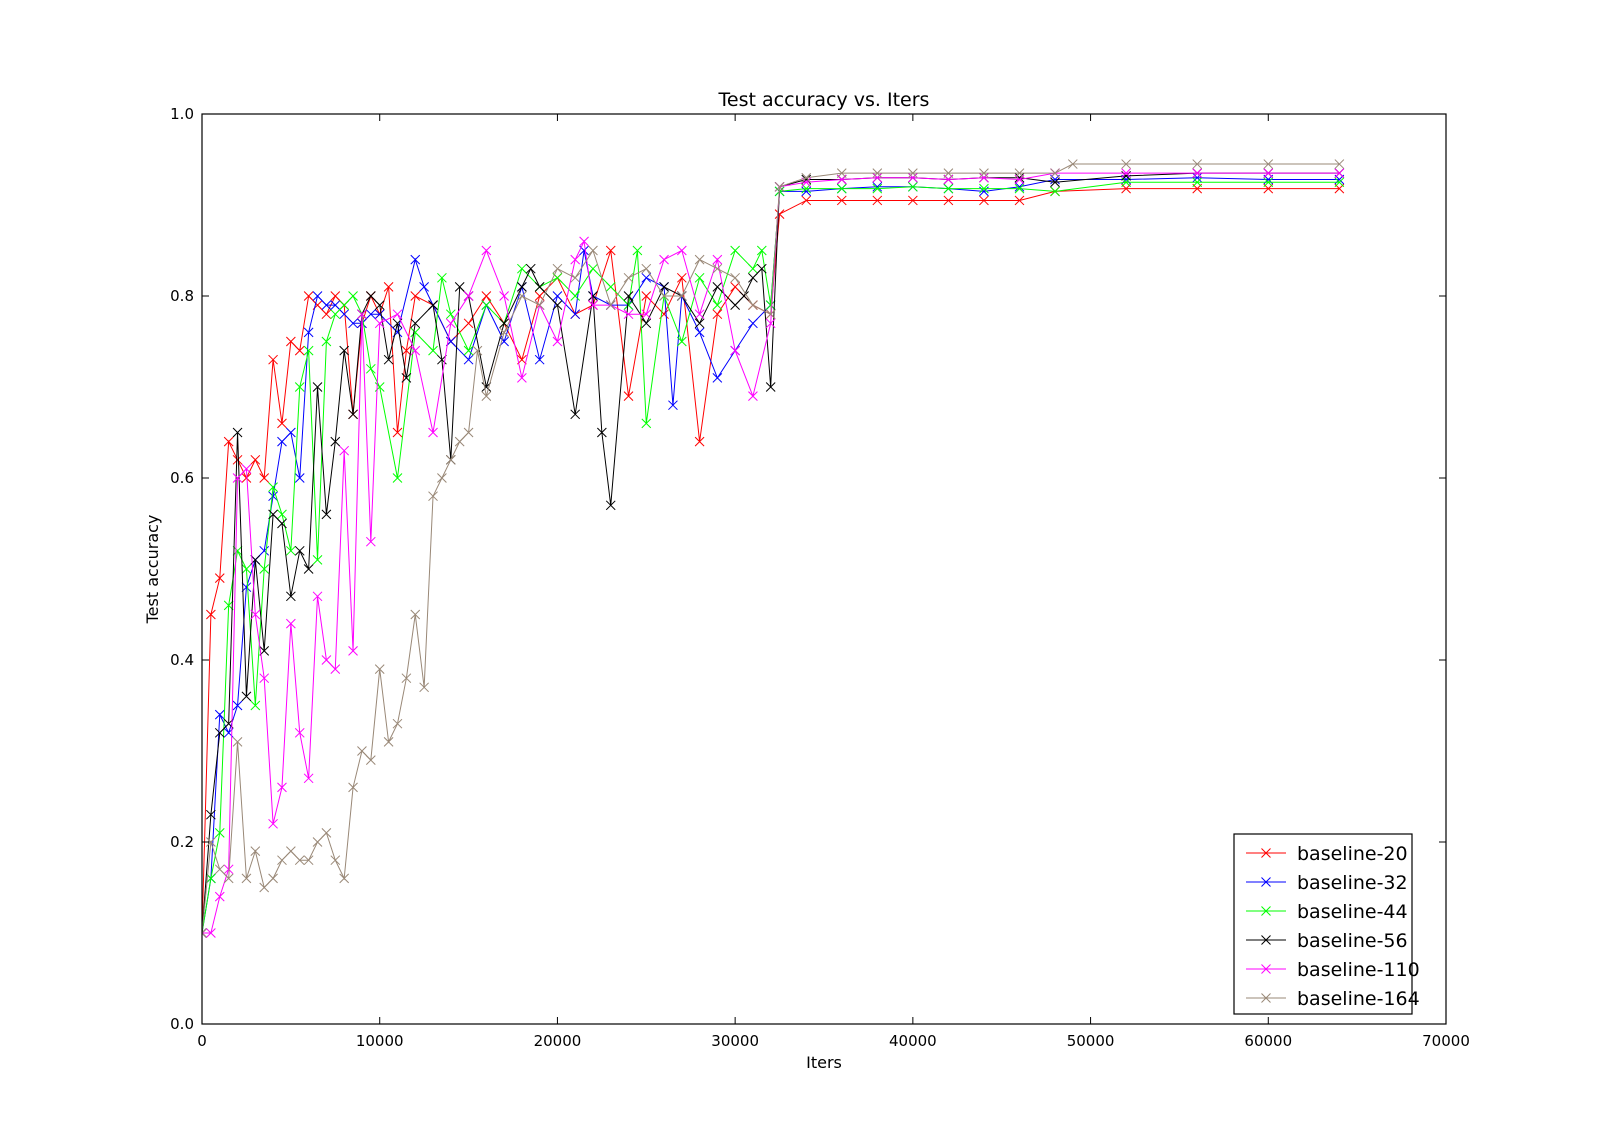 Image resolution: width=1600 pixels, height=1133 pixels. I want to click on chart-title: Test accuracy vs. Iters, so click(824, 100).